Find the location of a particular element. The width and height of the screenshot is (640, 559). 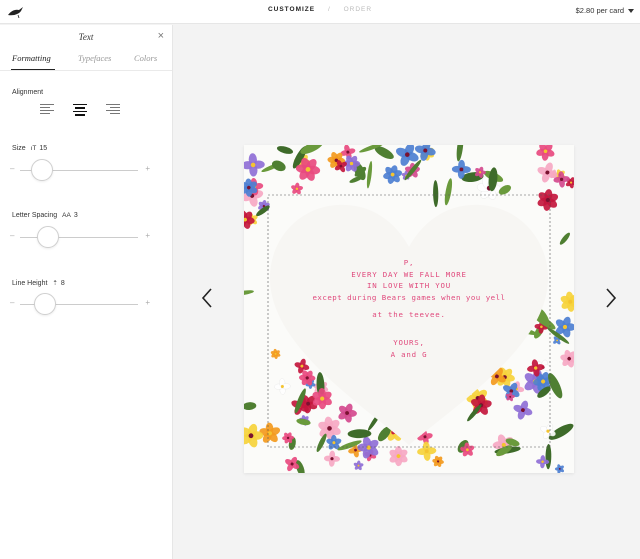

panel-title: Text is located at coordinates (86, 37).